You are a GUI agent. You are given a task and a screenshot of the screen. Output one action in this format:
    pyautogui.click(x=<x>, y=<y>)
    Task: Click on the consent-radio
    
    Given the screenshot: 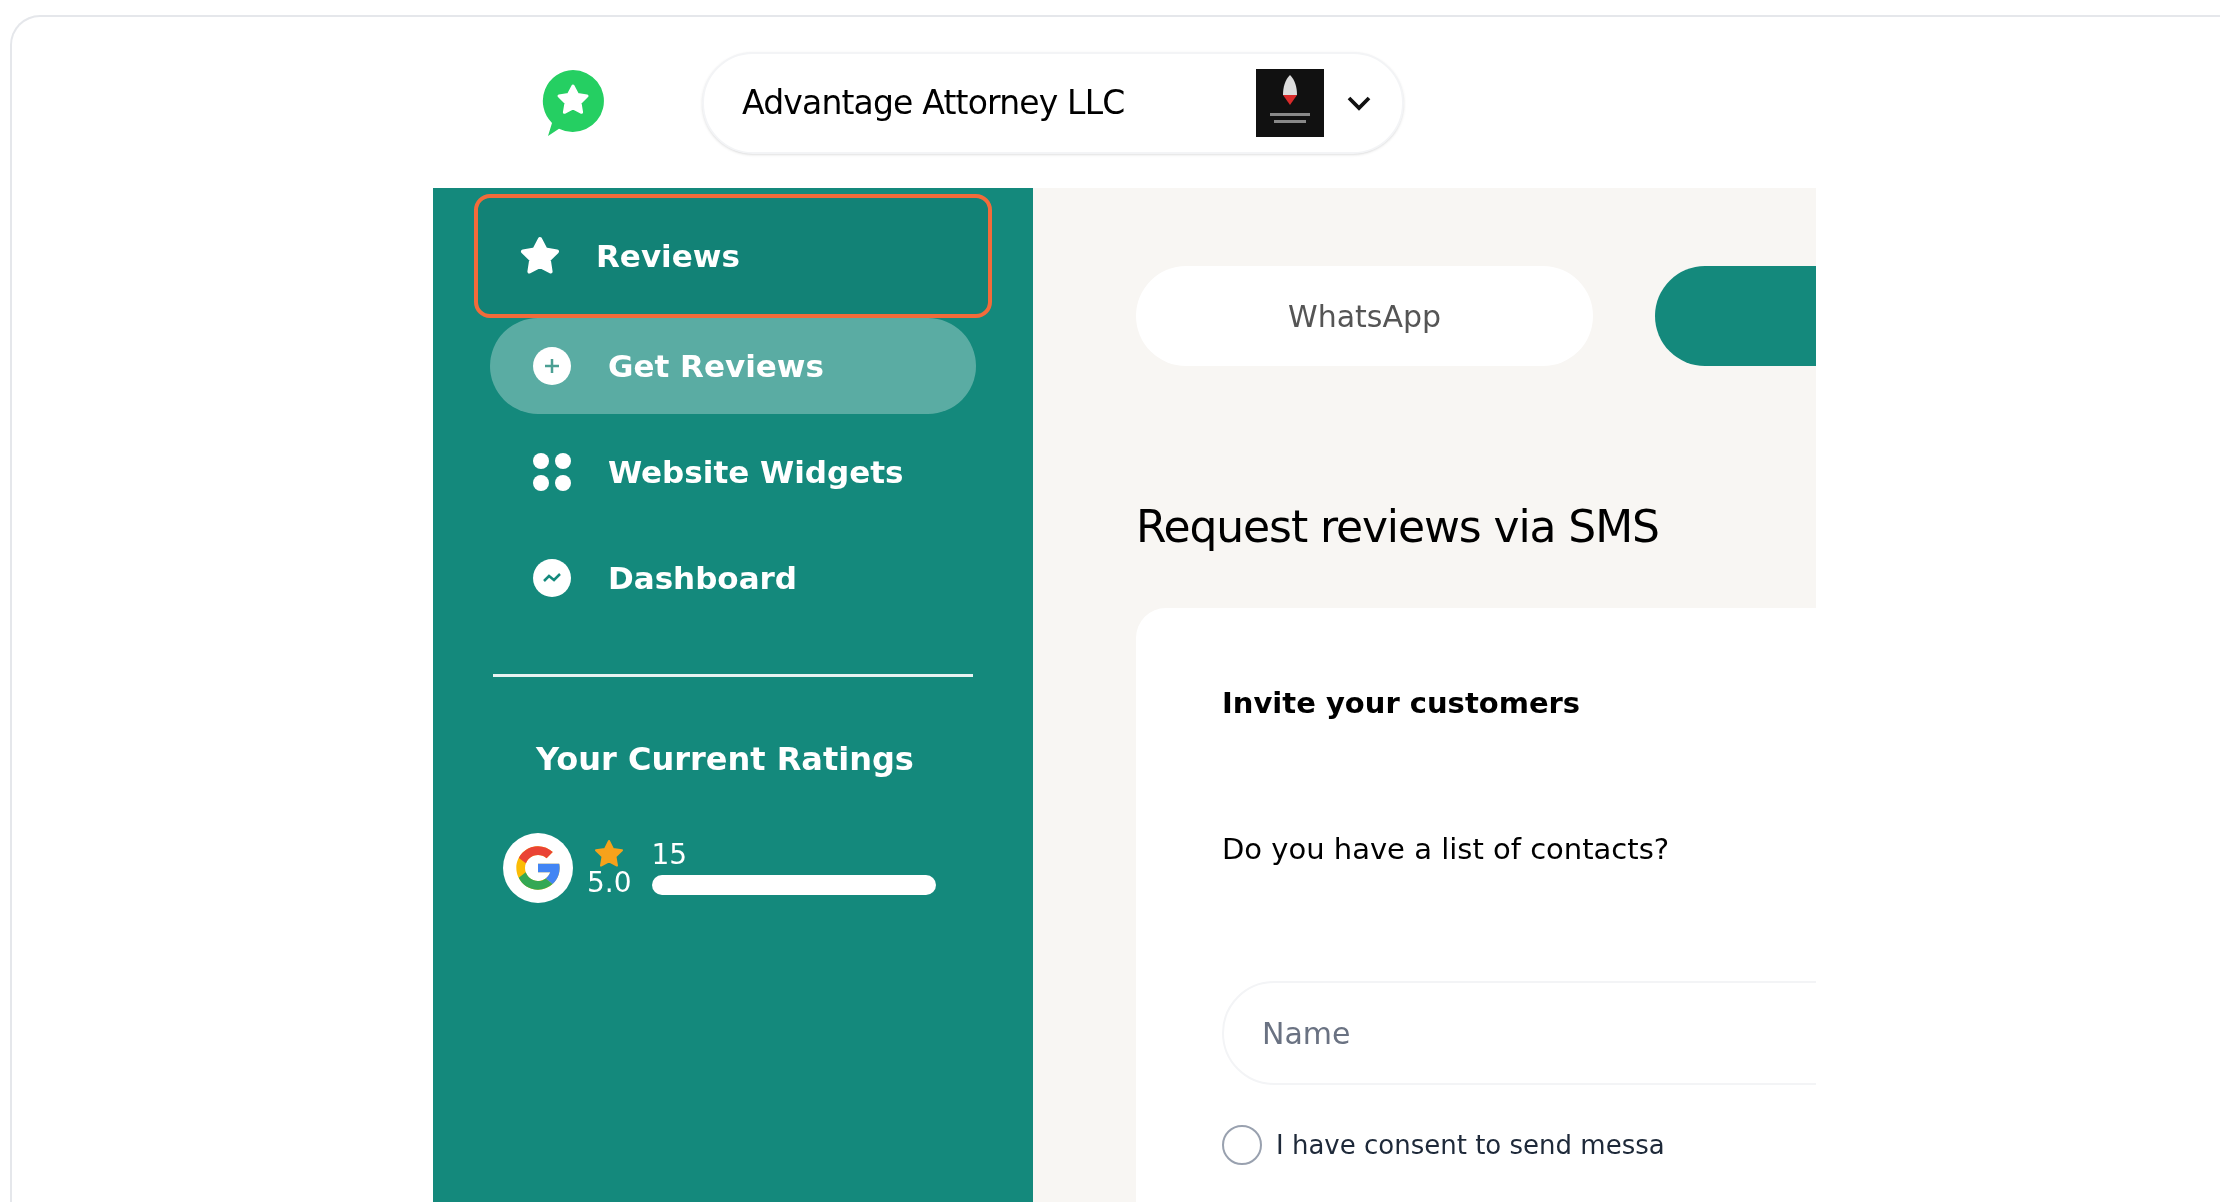 What is the action you would take?
    pyautogui.click(x=1242, y=1145)
    